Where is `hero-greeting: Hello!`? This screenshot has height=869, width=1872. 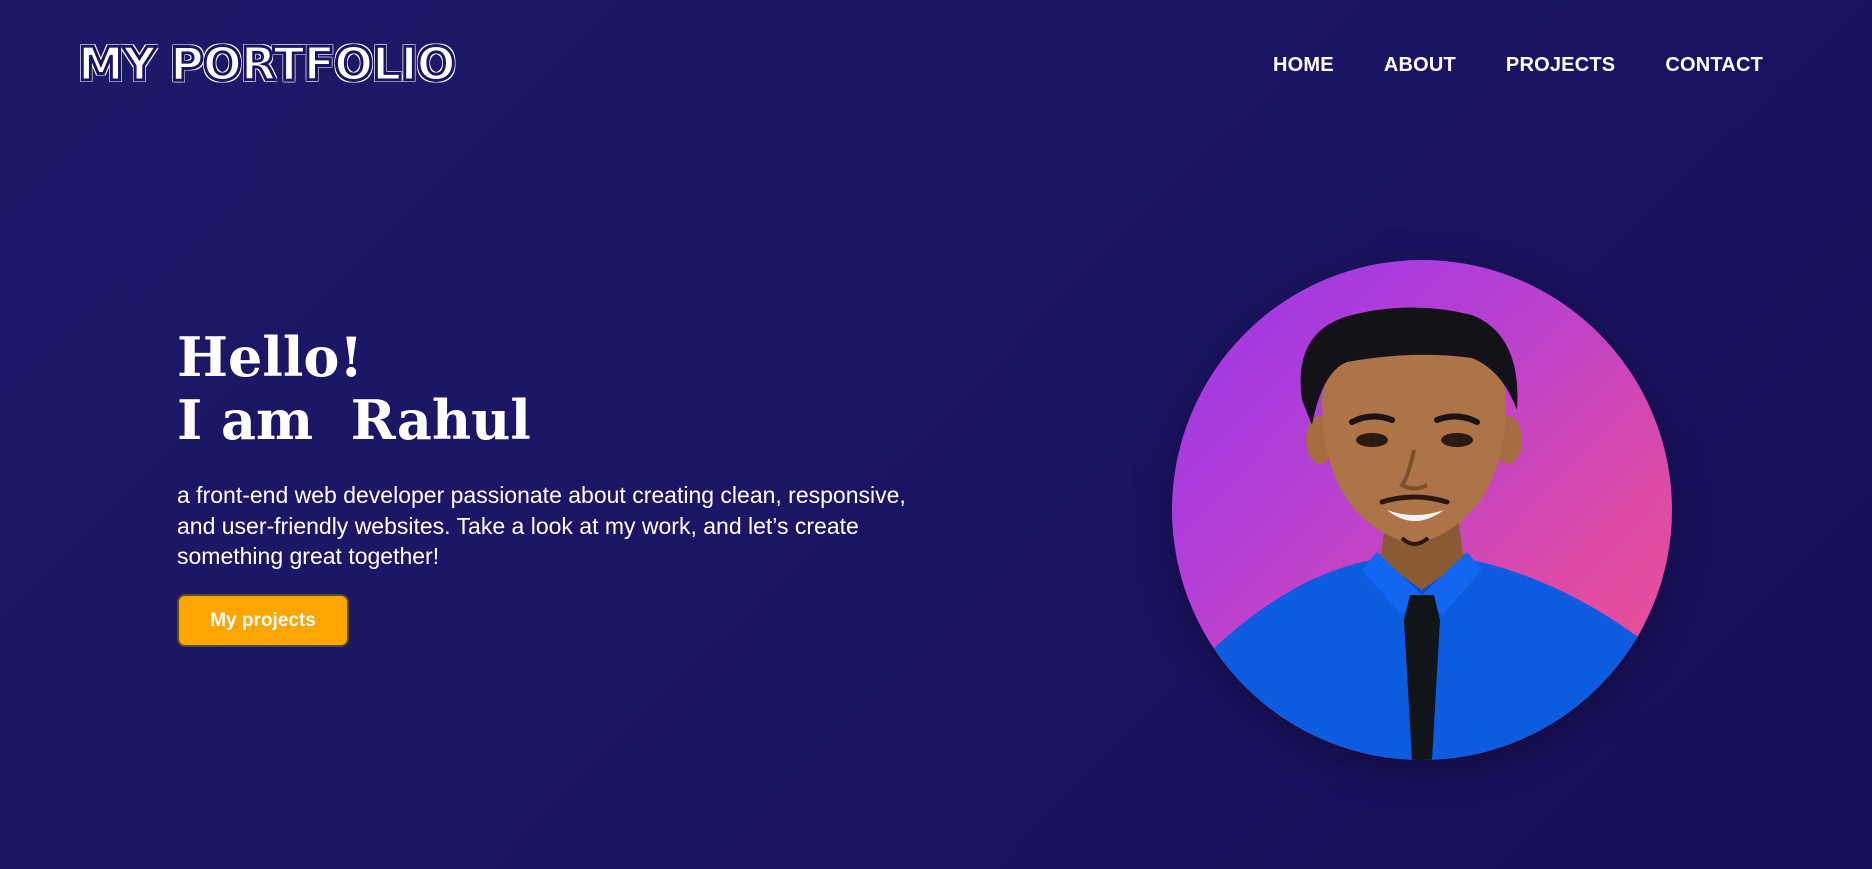
hero-greeting: Hello! is located at coordinates (270, 357).